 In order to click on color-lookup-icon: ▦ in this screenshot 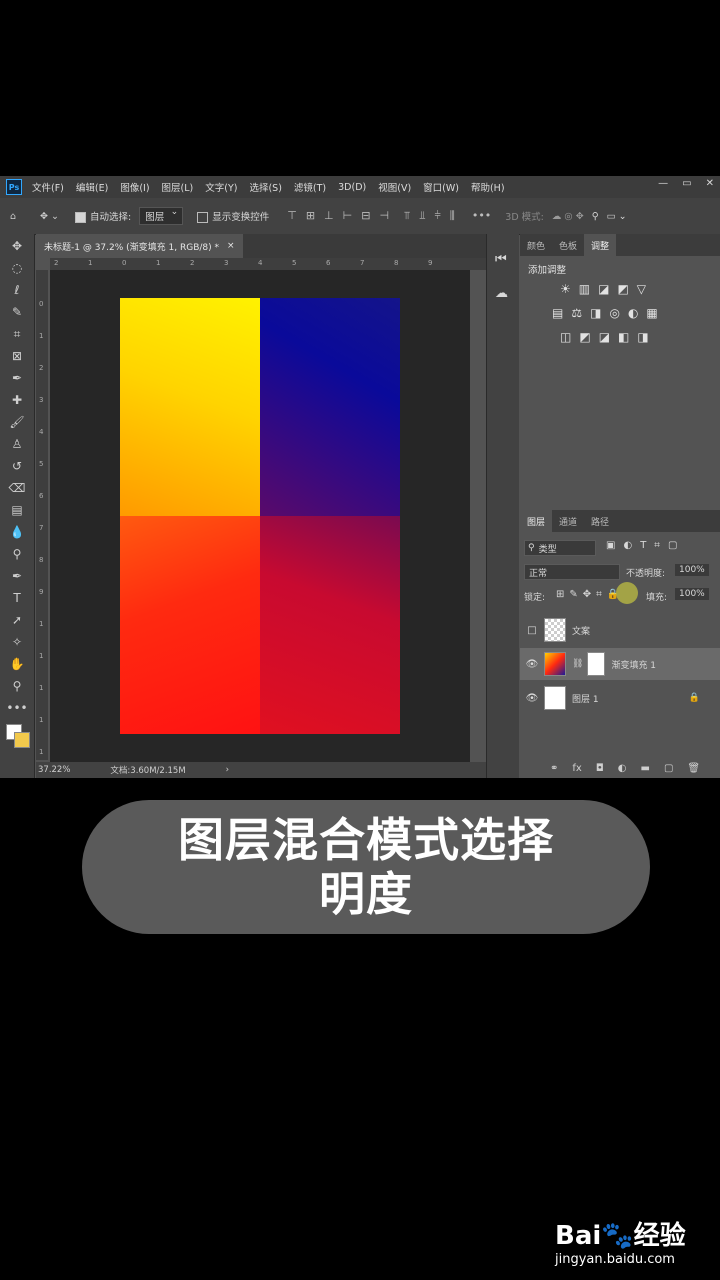, I will do `click(651, 313)`.